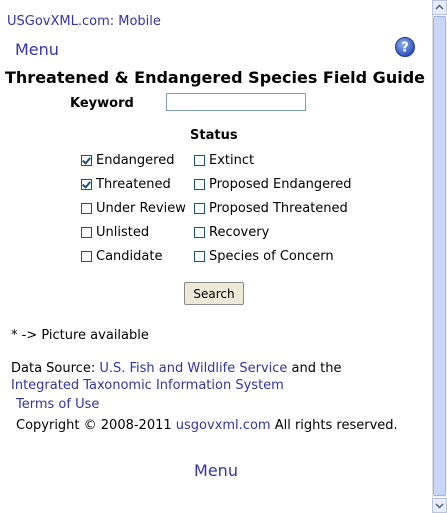  I want to click on status-option-proposed-threatened: Proposed Threatened, so click(271, 208).